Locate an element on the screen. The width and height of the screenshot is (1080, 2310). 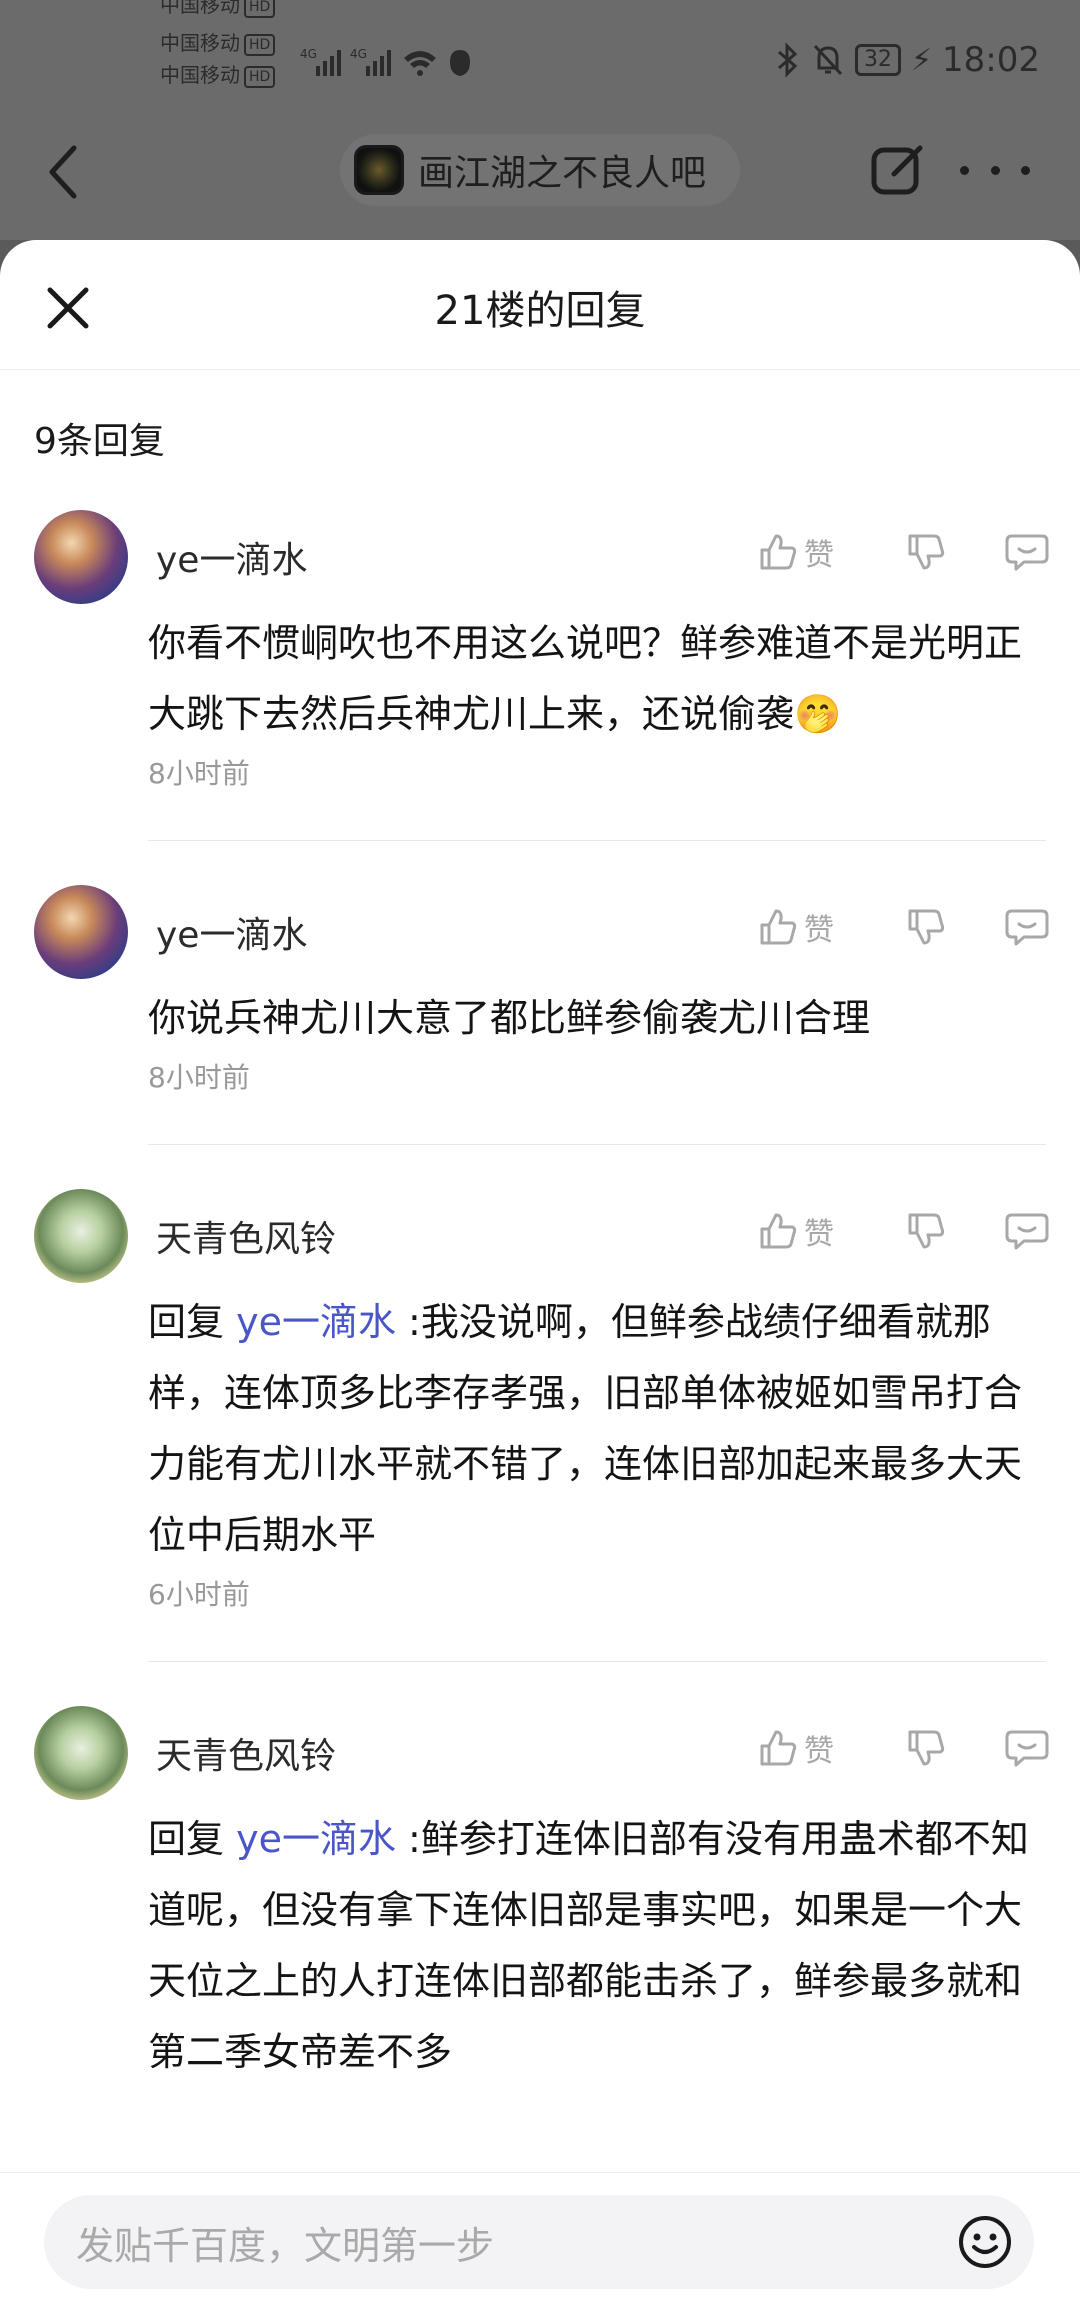
mute-bell-icon is located at coordinates (828, 60).